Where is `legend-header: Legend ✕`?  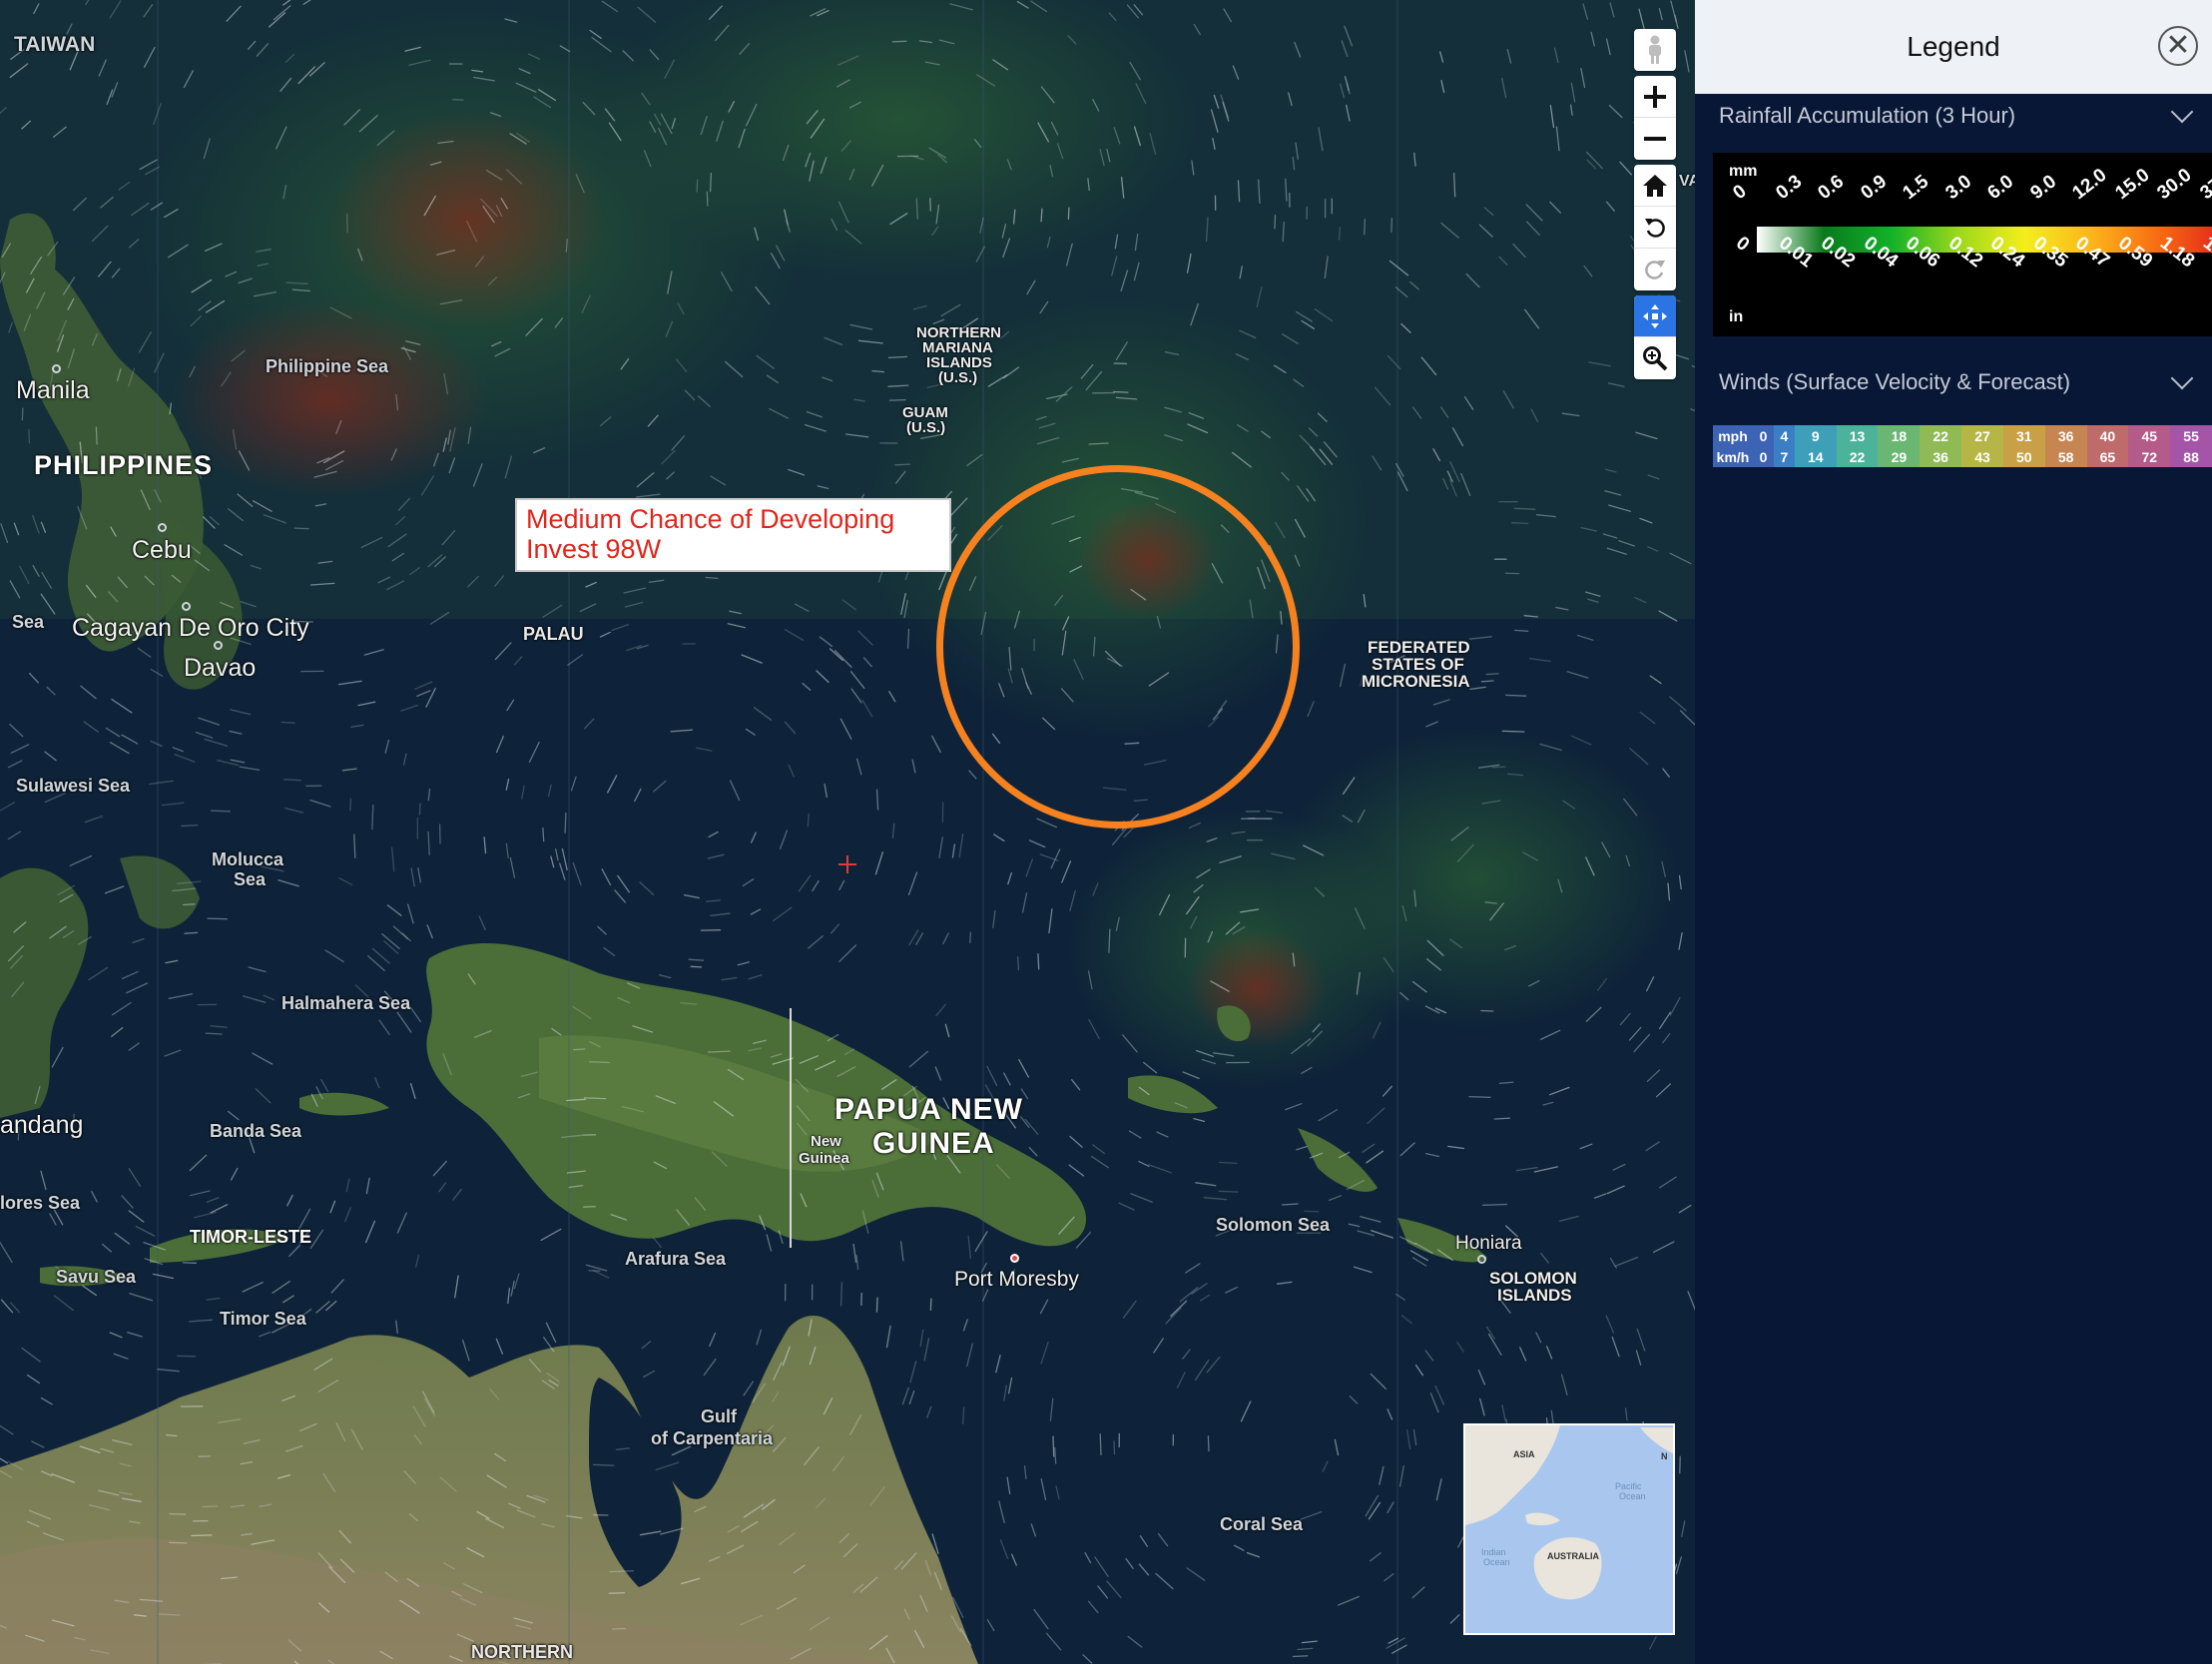 legend-header: Legend ✕ is located at coordinates (1954, 47).